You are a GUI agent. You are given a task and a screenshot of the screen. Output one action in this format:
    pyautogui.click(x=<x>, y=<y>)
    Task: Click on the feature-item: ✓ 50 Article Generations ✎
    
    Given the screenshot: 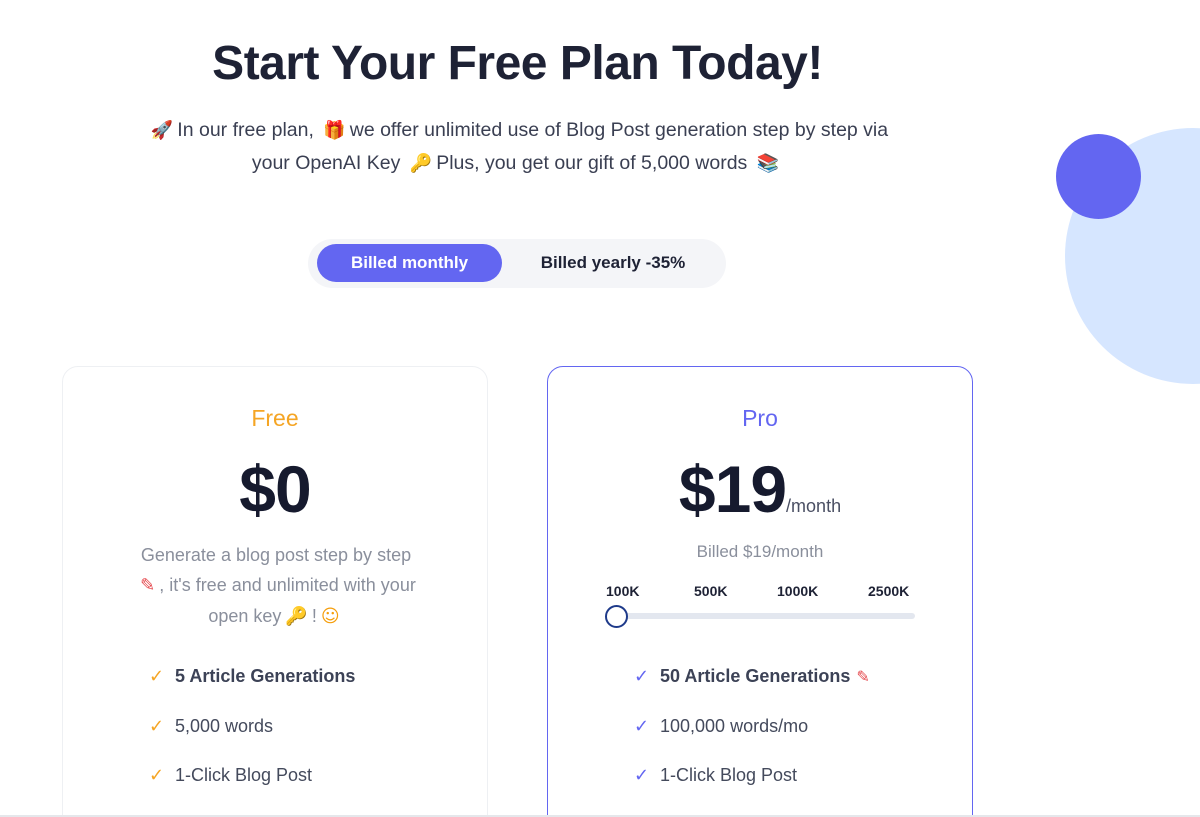 What is the action you would take?
    pyautogui.click(x=752, y=676)
    